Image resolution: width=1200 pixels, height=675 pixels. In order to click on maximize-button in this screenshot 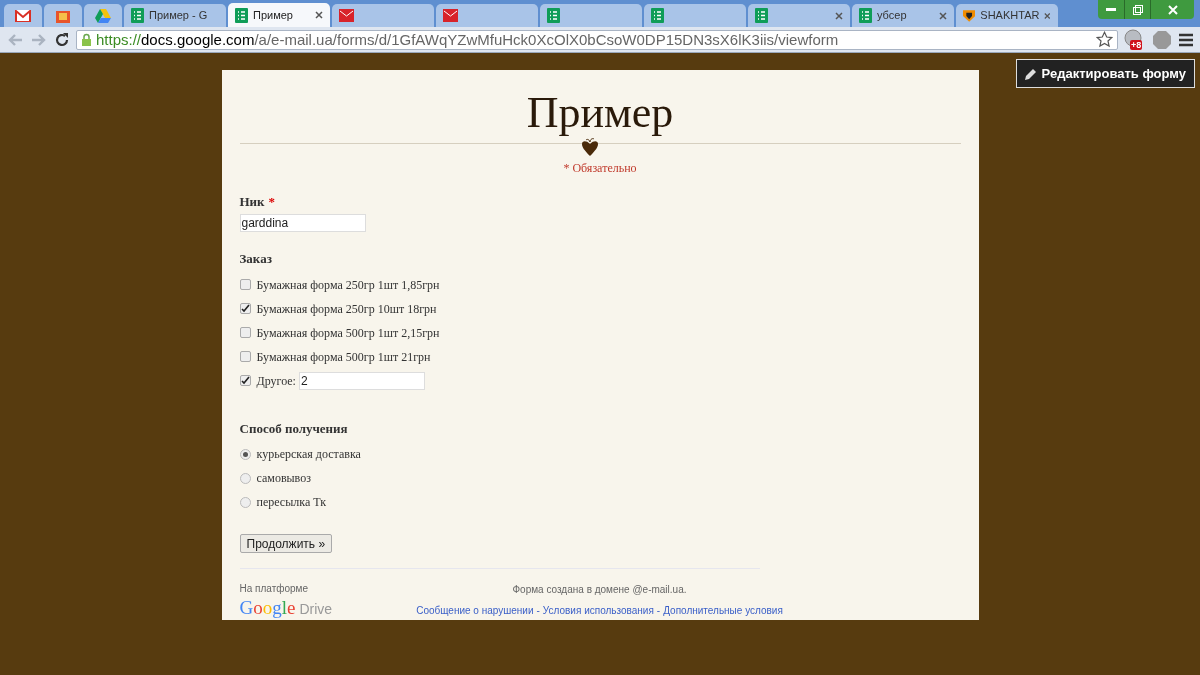, I will do `click(1137, 9)`.